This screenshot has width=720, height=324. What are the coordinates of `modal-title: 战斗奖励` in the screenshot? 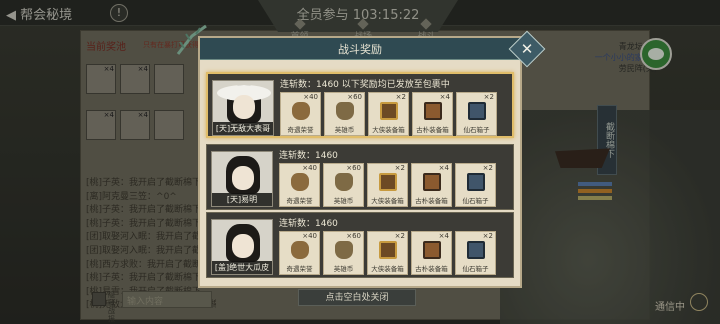 It's located at (360, 49).